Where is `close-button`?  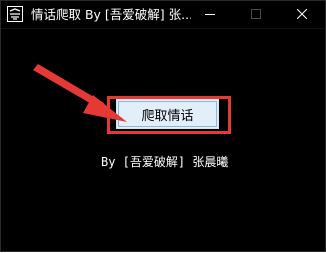 close-button is located at coordinates (302, 14).